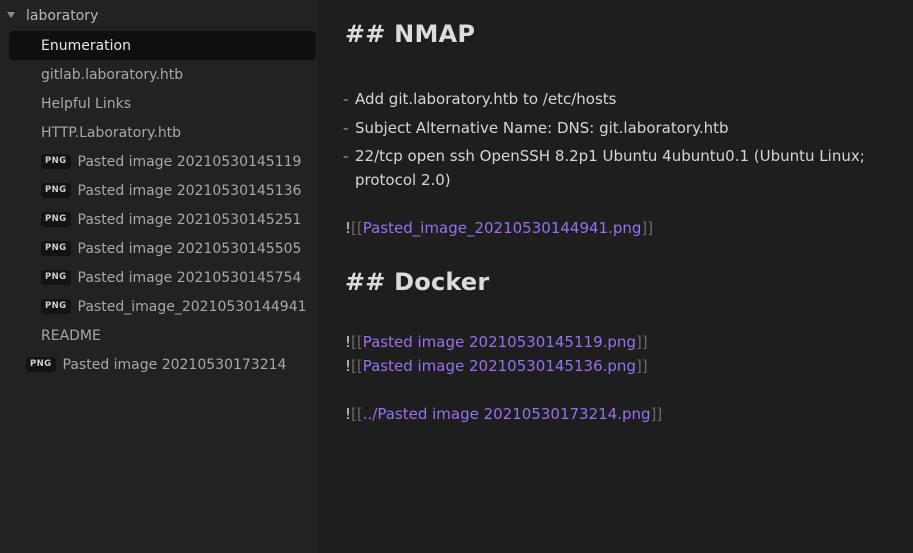 The width and height of the screenshot is (913, 553). I want to click on image-embed-link: ![[Pasted image 20210530145136.png]], so click(496, 366).